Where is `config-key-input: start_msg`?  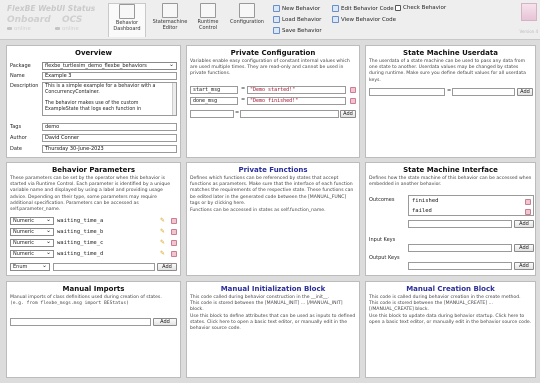 config-key-input: start_msg is located at coordinates (214, 90).